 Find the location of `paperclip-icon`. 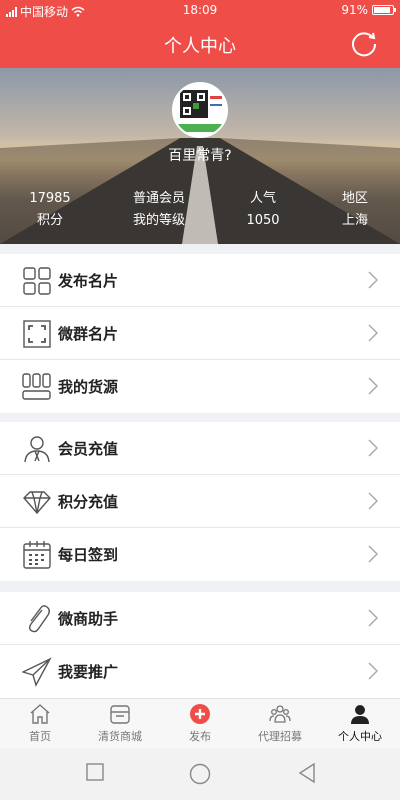

paperclip-icon is located at coordinates (39, 619).